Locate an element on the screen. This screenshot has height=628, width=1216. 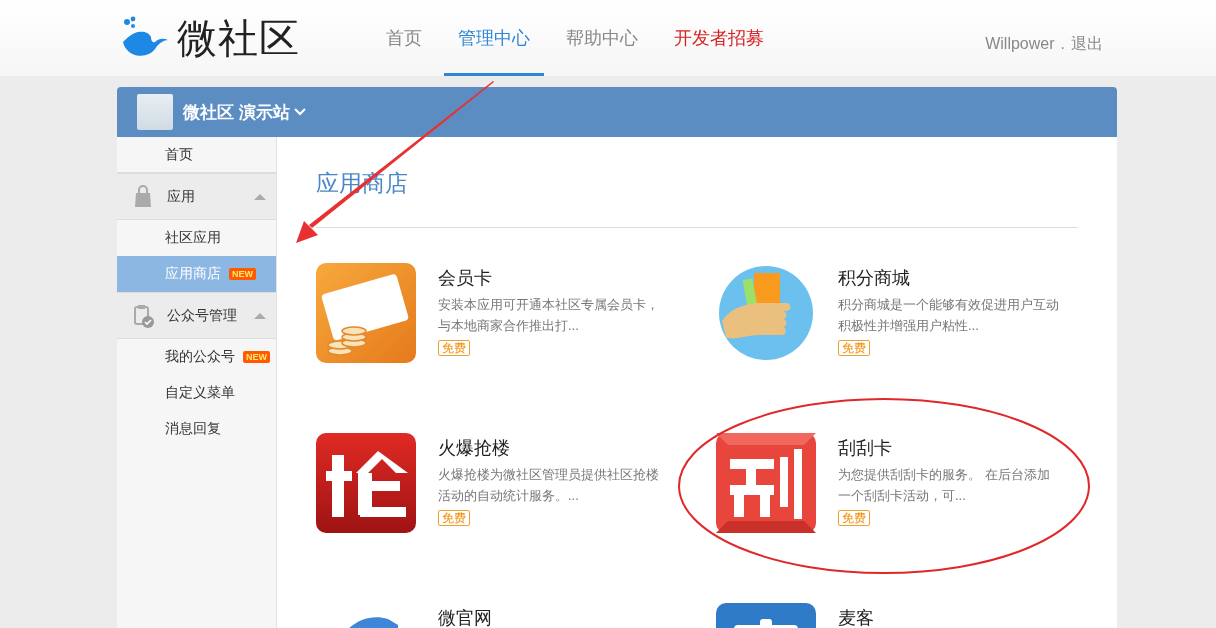
vip-card-icon is located at coordinates (366, 313).